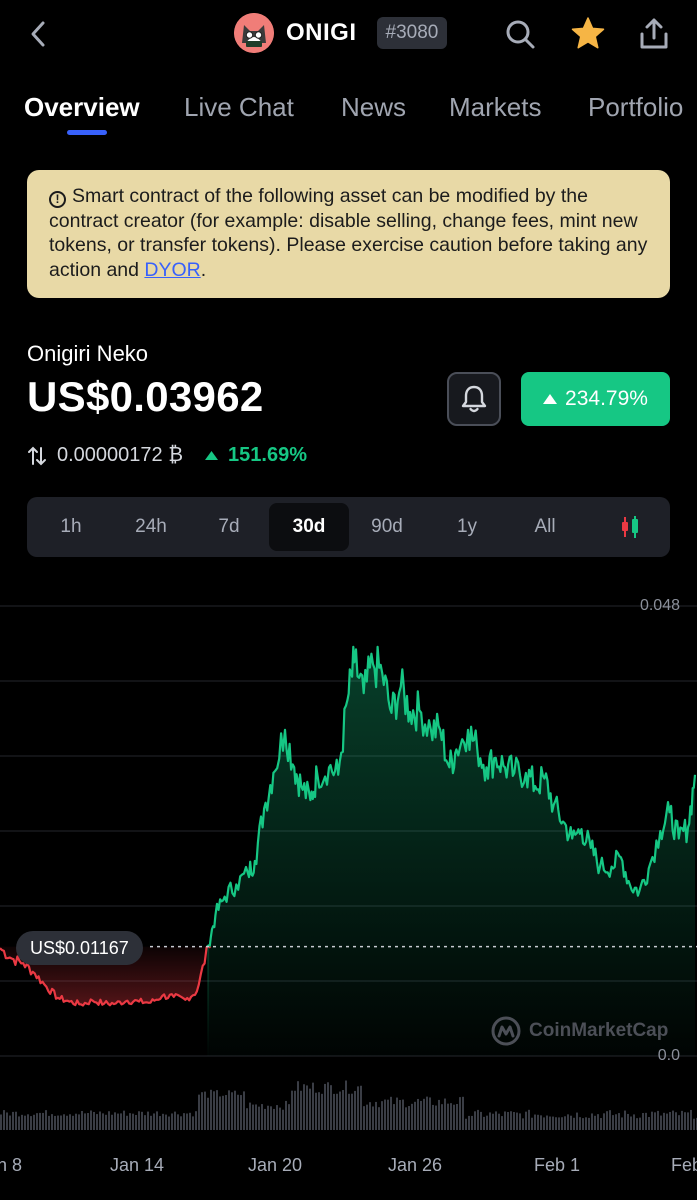 The height and width of the screenshot is (1200, 697). I want to click on x-axis-label: n 8, so click(11, 1165).